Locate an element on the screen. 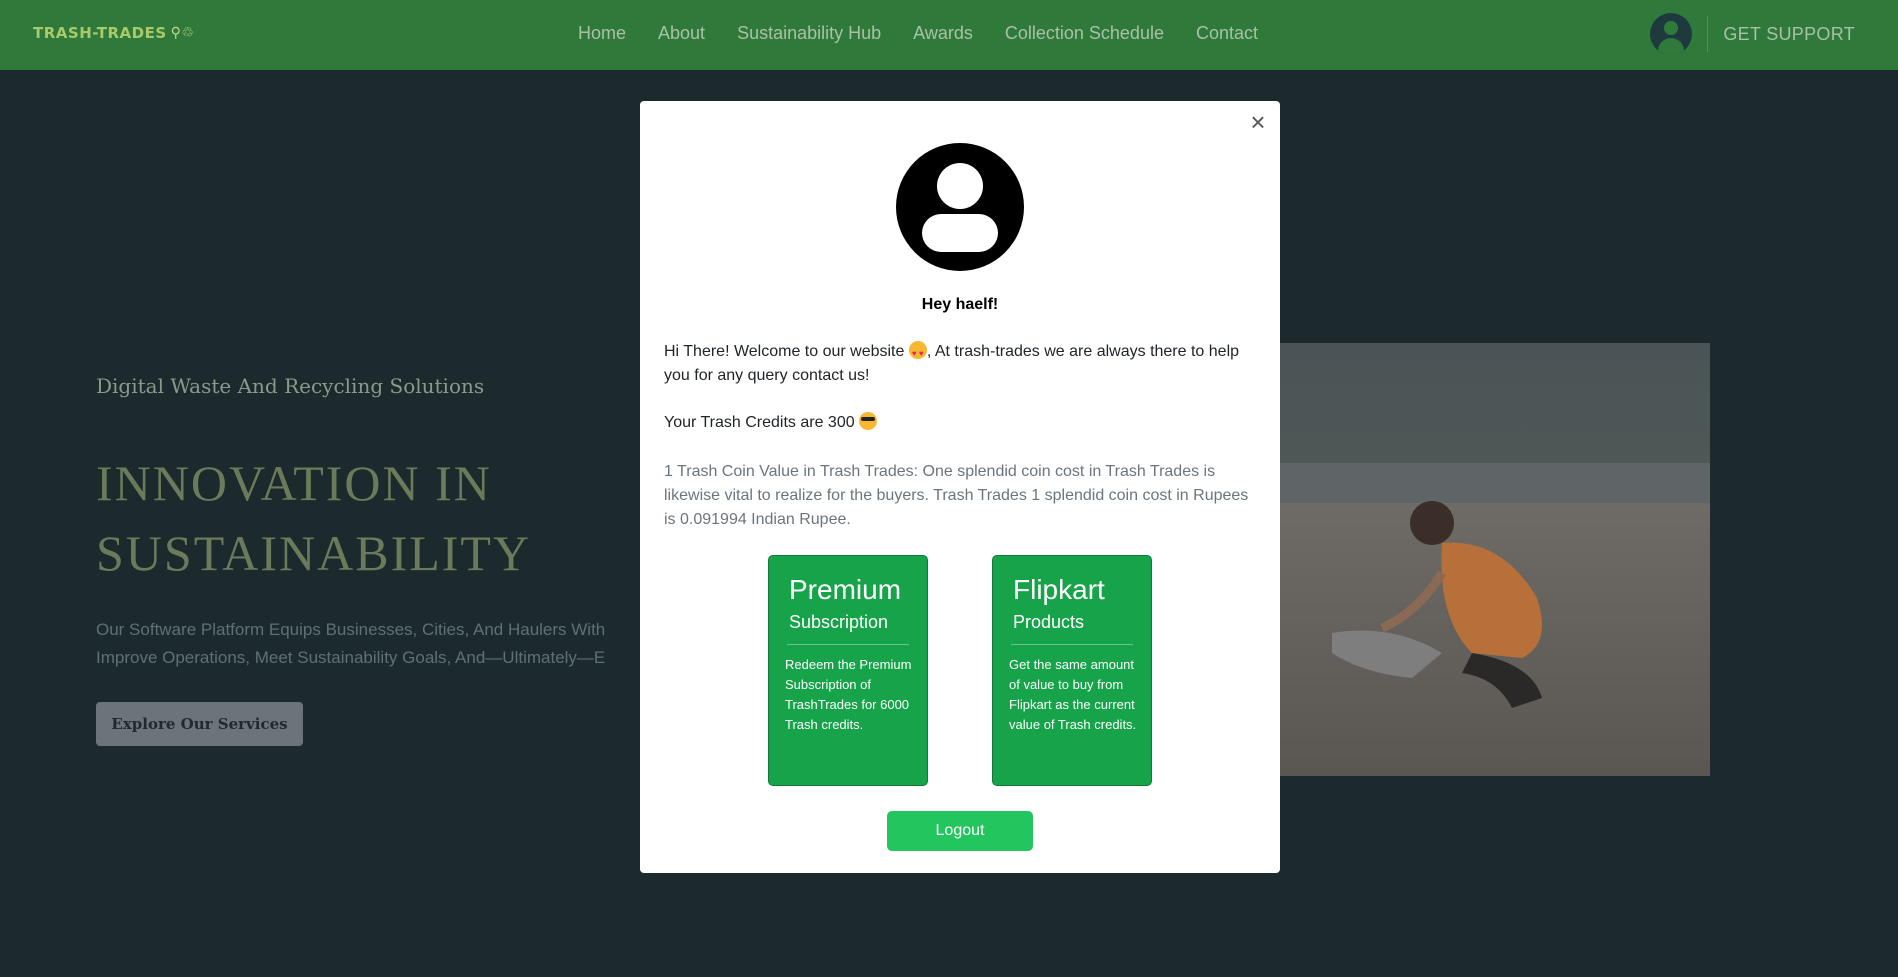  nav-right: GET SUPPORT is located at coordinates (1752, 34).